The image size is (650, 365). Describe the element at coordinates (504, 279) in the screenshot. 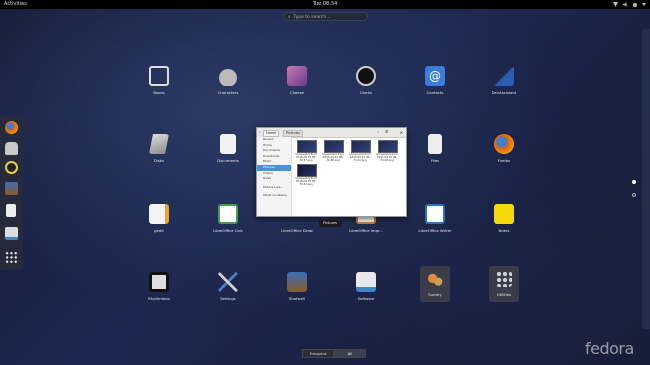

I see `utilities-icon` at that location.